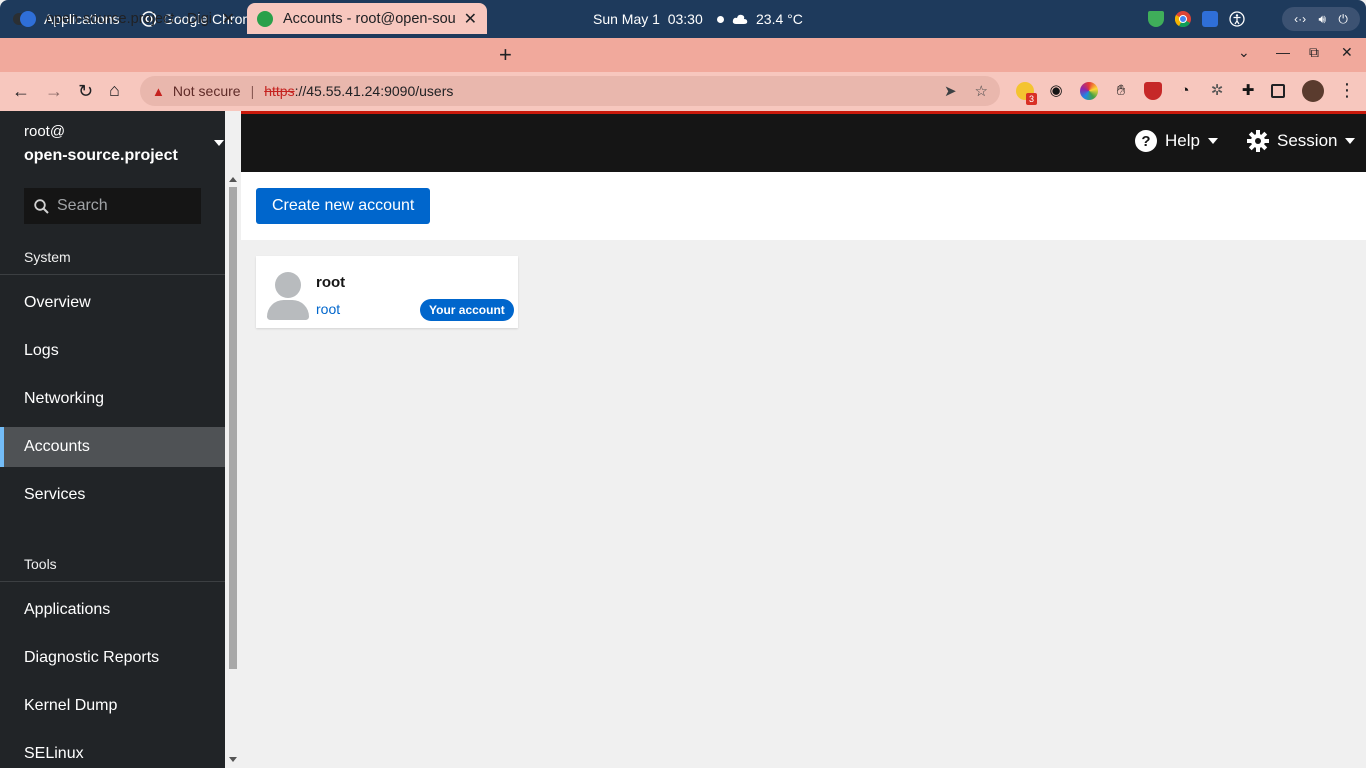  I want to click on help-menu-button: ? Help, so click(1176, 141).